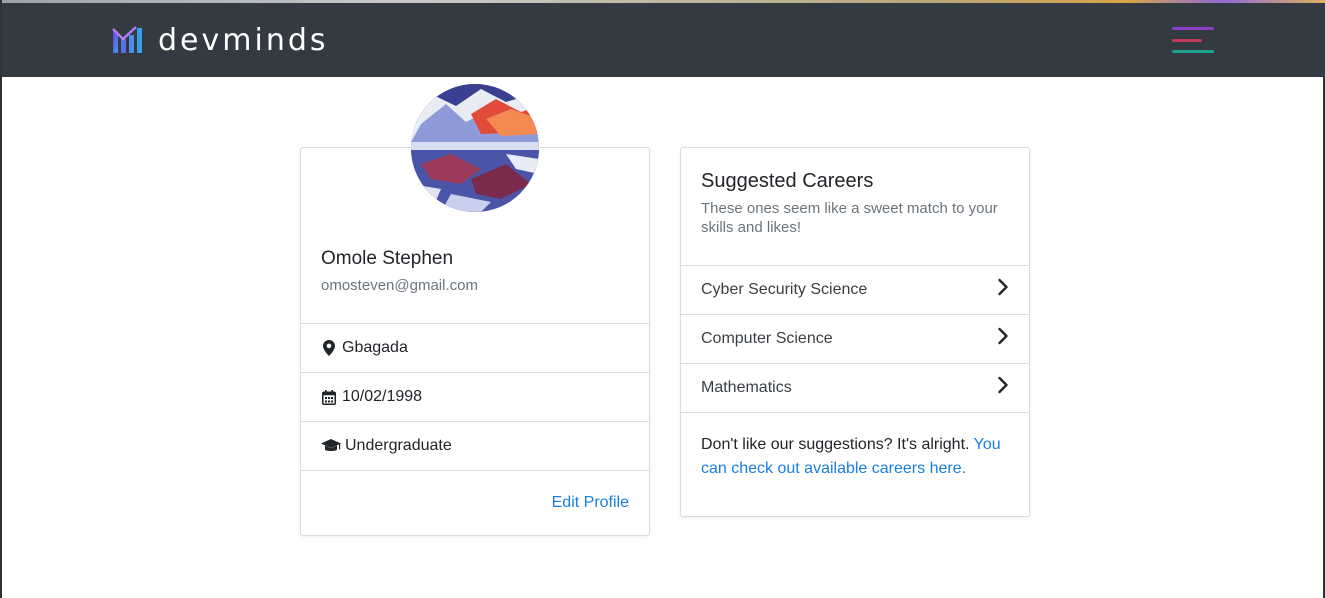 This screenshot has height=598, width=1325. I want to click on profile-email: omosteven@gmail.com, so click(399, 285).